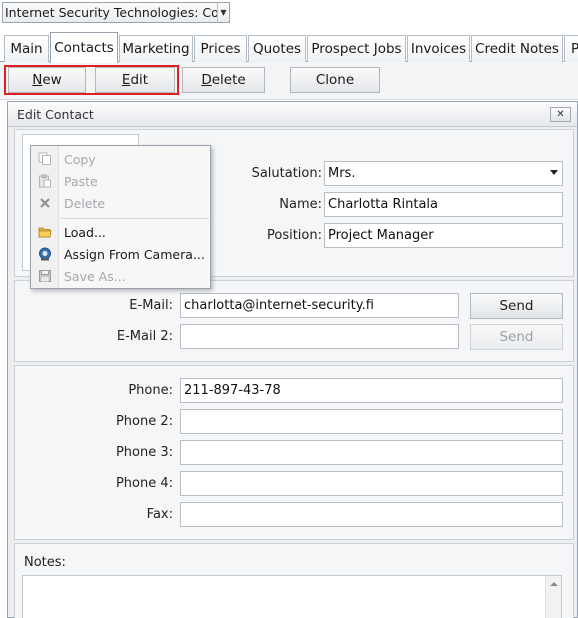 The width and height of the screenshot is (578, 618). I want to click on delete-button-label: elete, so click(228, 80).